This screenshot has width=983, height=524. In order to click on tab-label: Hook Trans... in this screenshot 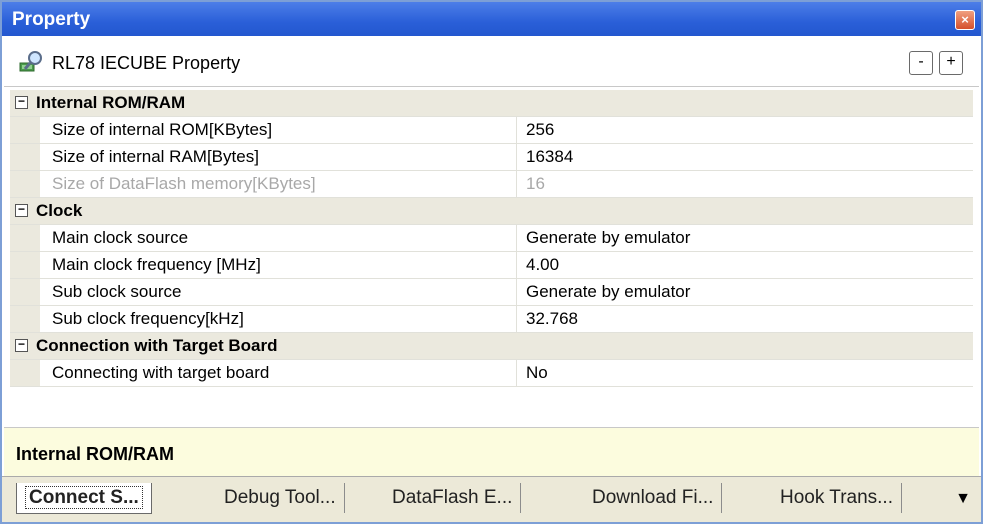, I will do `click(836, 497)`.